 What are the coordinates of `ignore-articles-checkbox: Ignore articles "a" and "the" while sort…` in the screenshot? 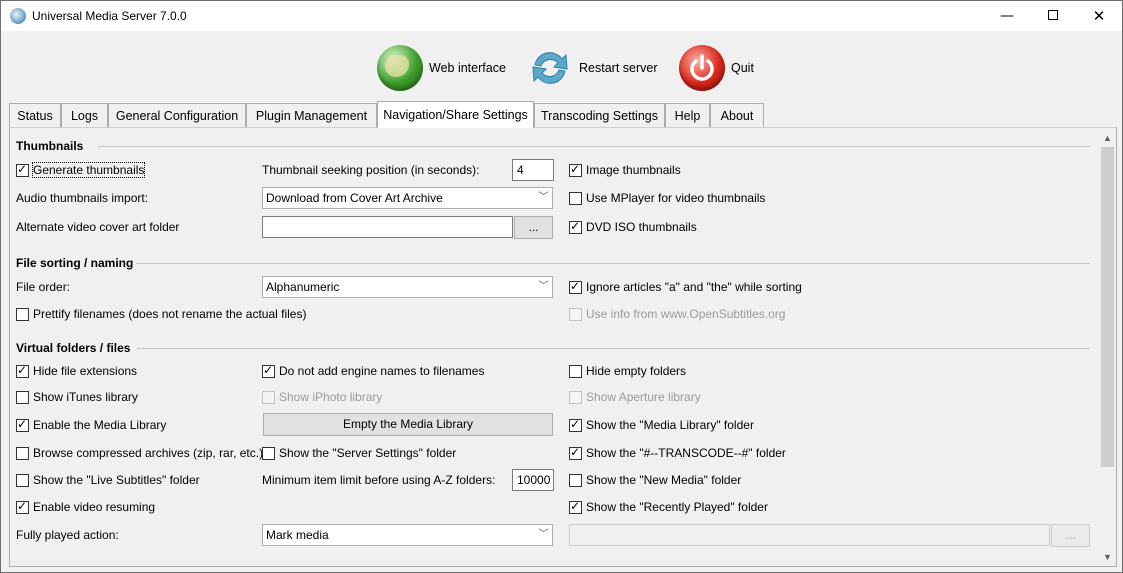 It's located at (685, 286).